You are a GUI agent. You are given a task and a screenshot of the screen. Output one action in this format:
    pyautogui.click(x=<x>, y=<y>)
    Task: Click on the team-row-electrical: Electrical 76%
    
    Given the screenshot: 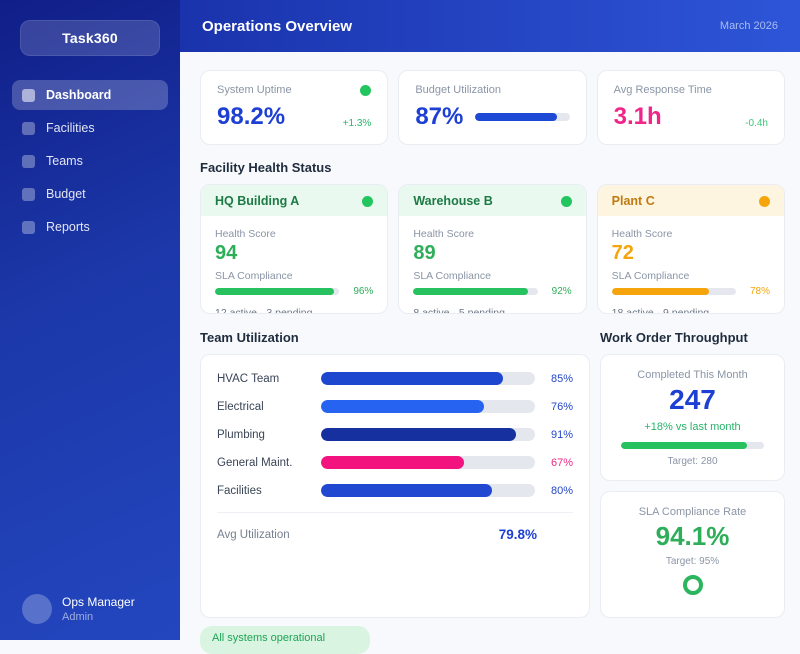 What is the action you would take?
    pyautogui.click(x=395, y=406)
    